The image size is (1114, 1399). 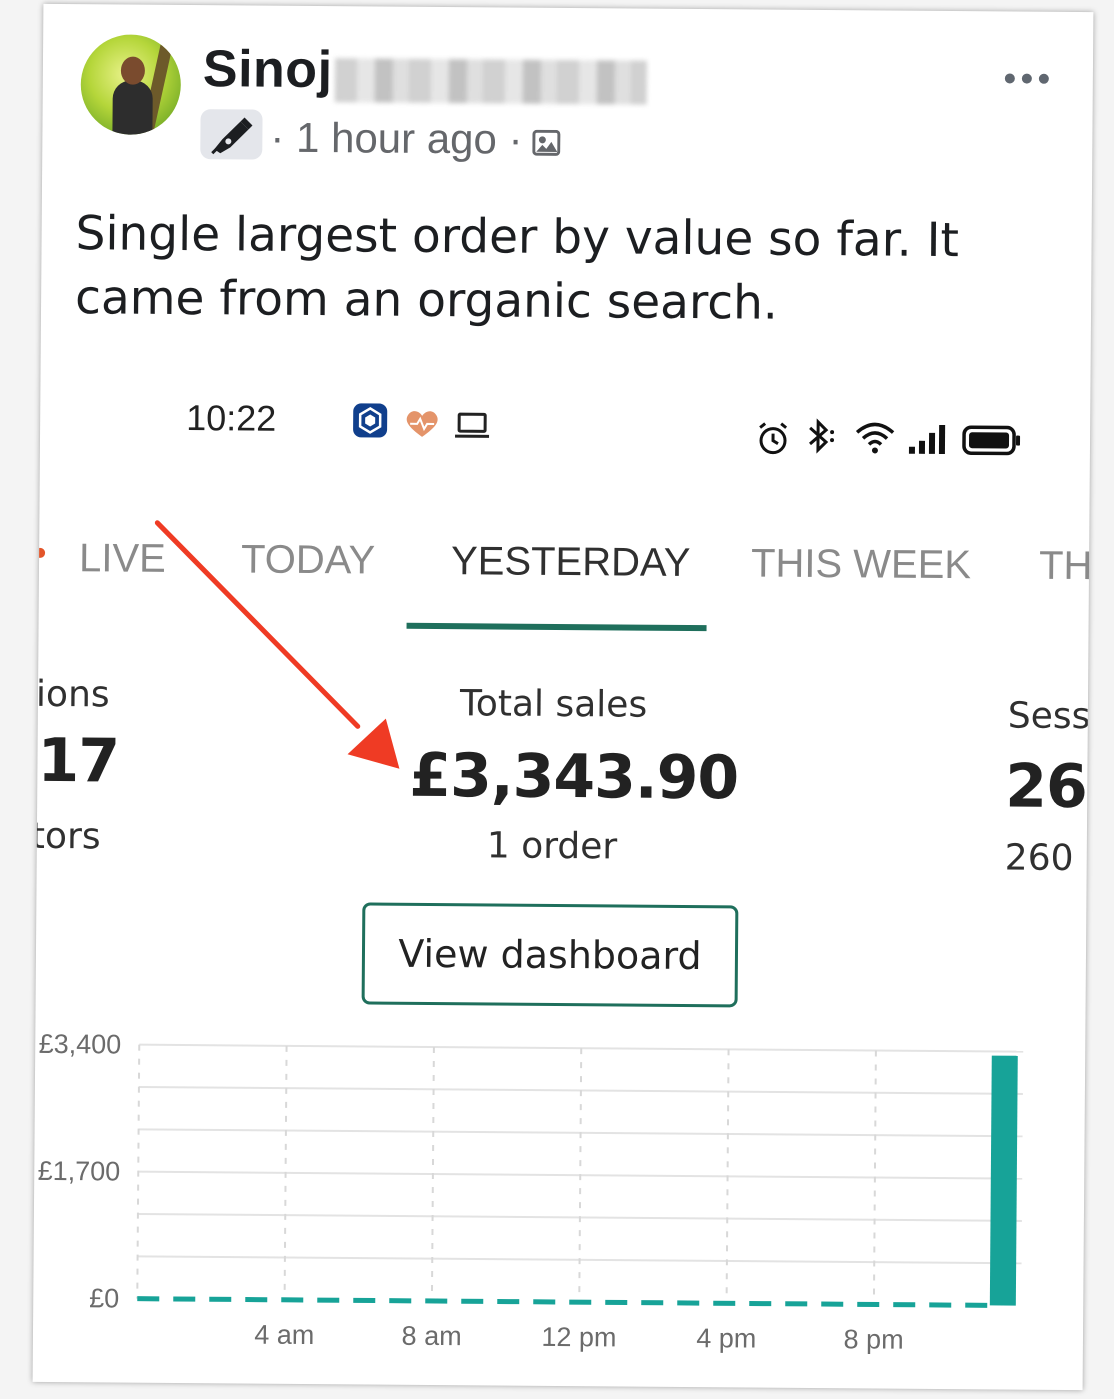 I want to click on battery-icon, so click(x=992, y=442).